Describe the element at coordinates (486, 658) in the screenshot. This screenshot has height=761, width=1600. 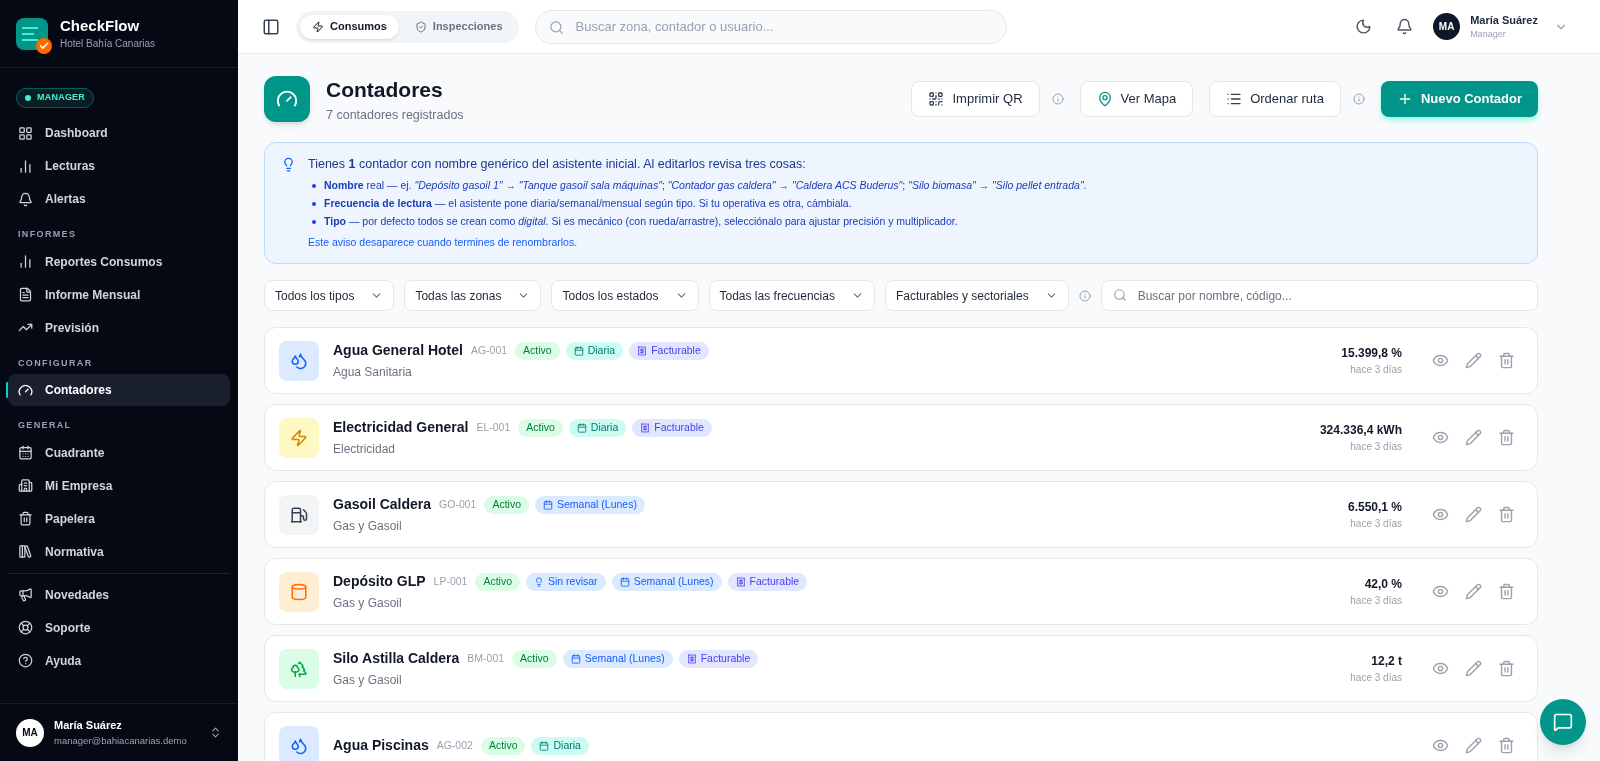
I see `meter-code: BM-001` at that location.